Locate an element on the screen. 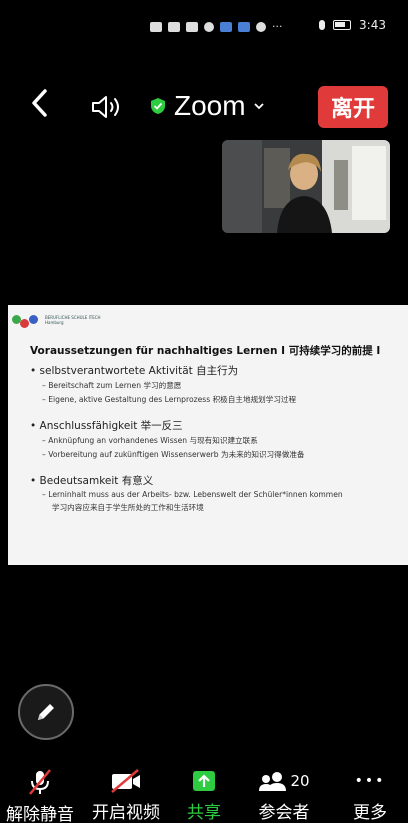  meeting-title-dropdown: Zoom is located at coordinates (207, 106).